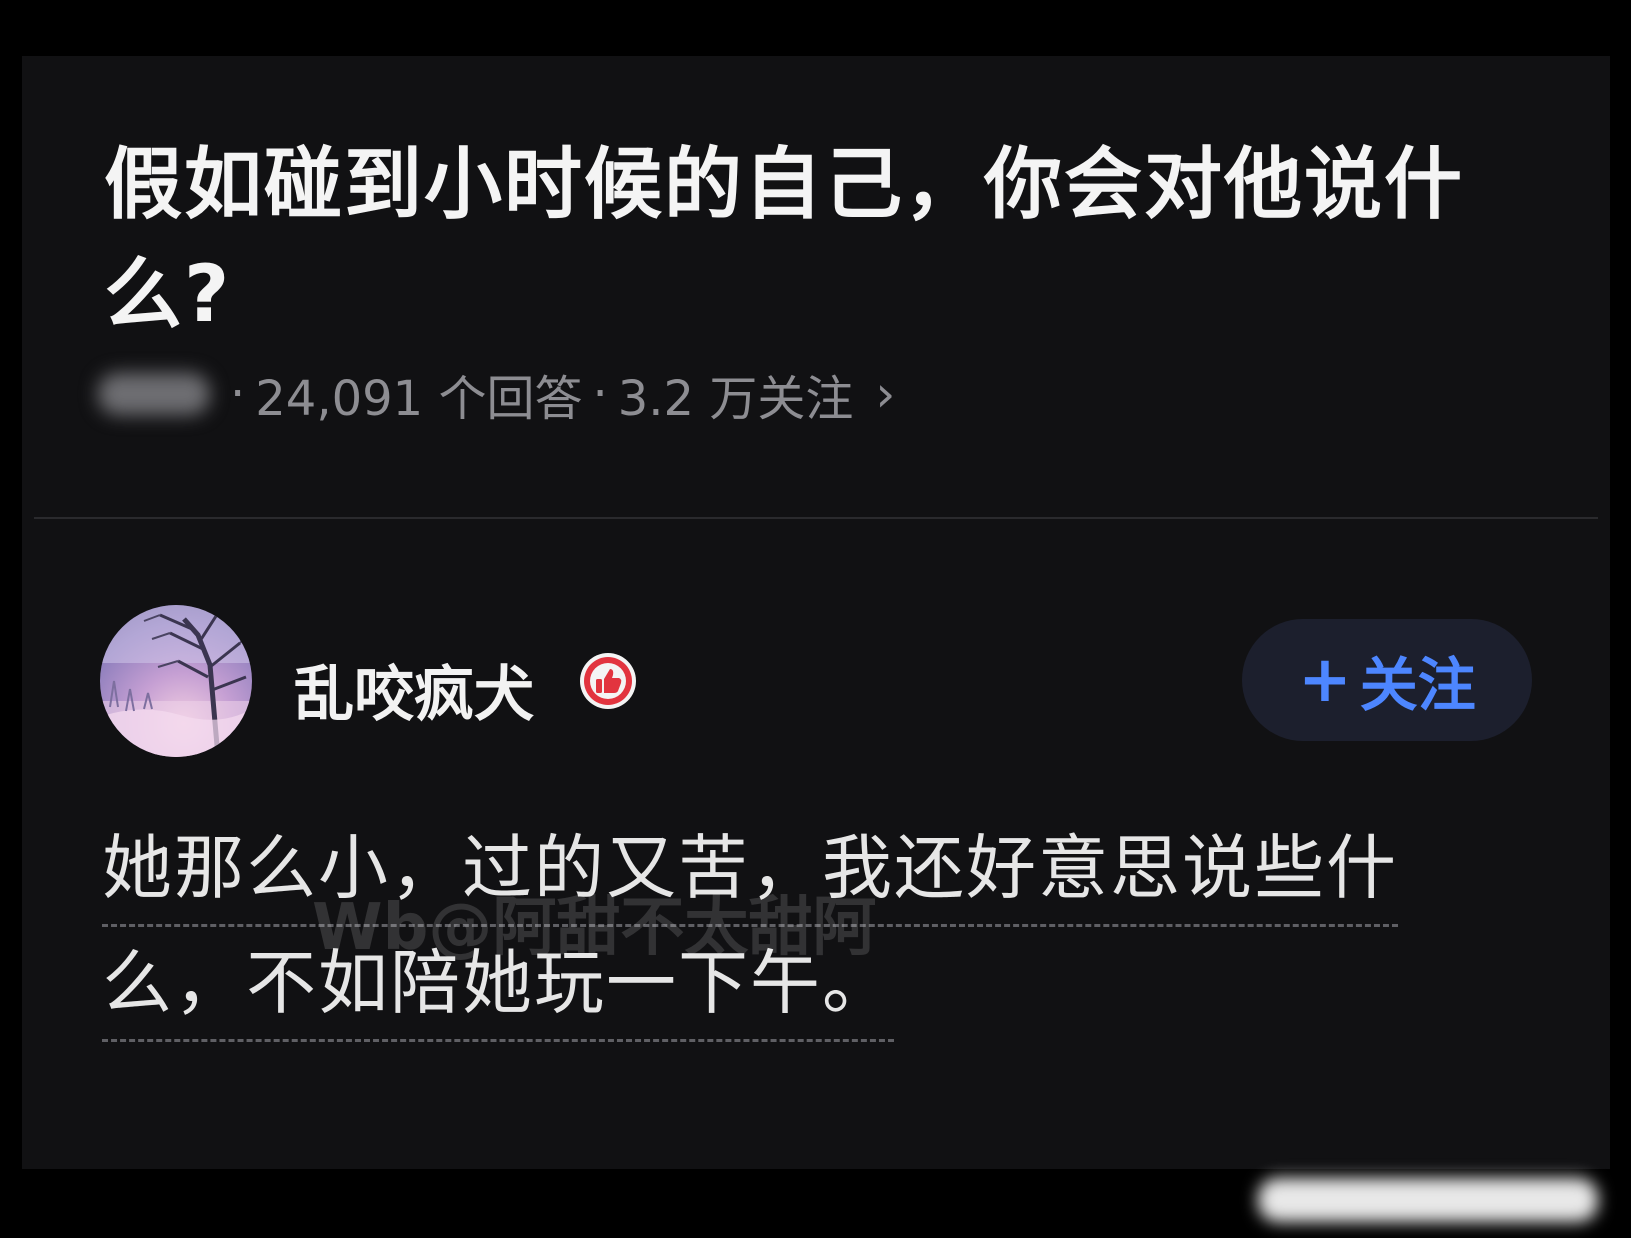  What do you see at coordinates (608, 681) in the screenshot?
I see `thumbs-up-icon` at bounding box center [608, 681].